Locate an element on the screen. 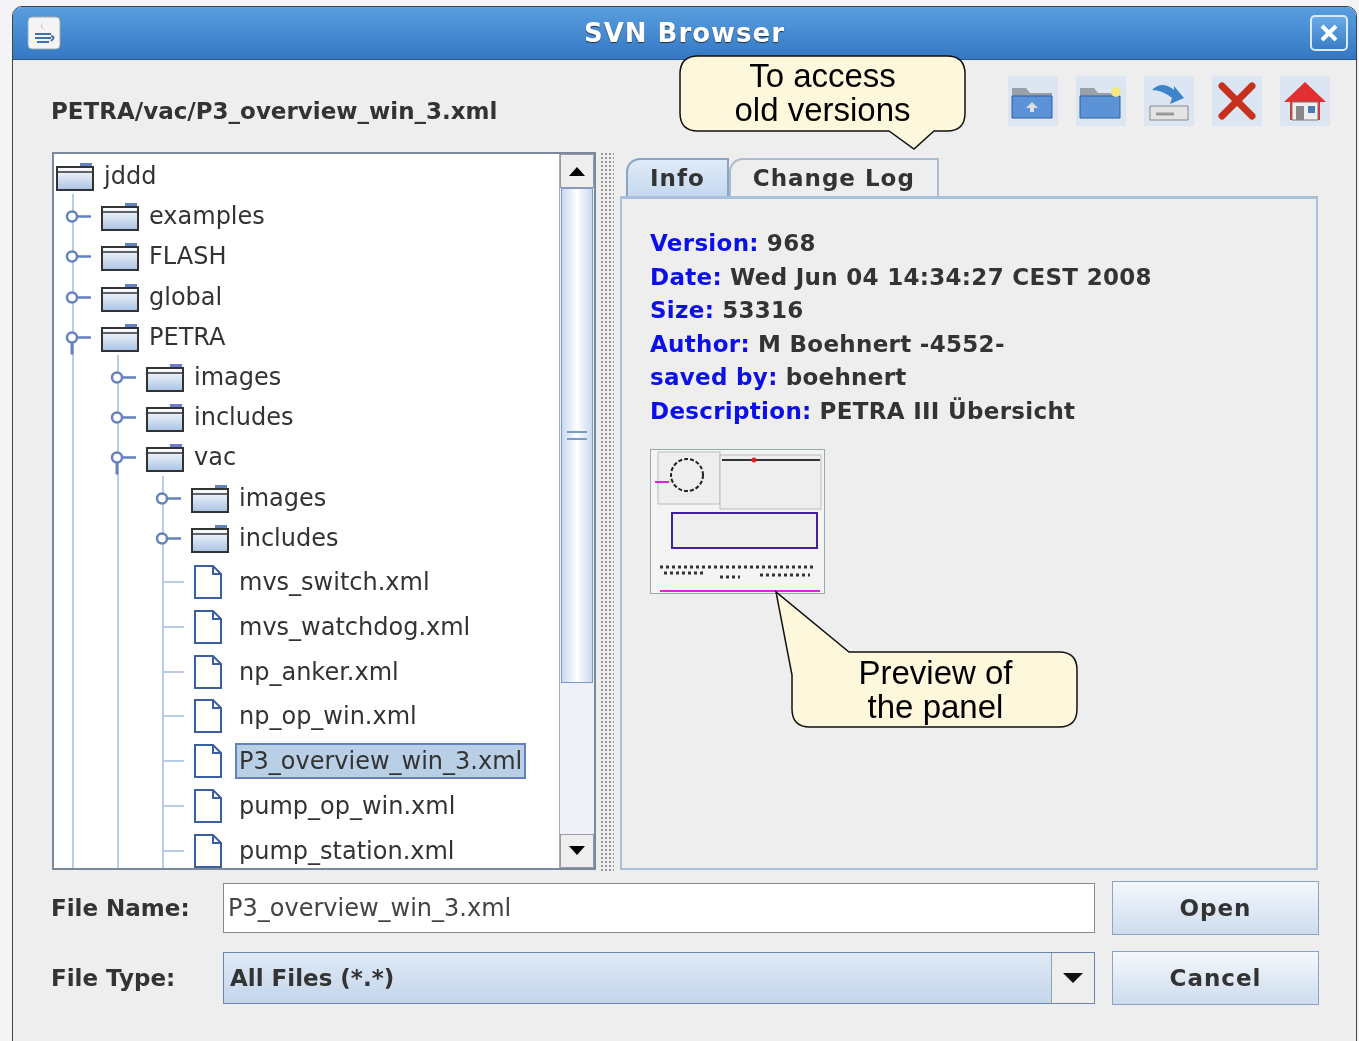 This screenshot has height=1041, width=1359. field-label: Description: is located at coordinates (731, 410).